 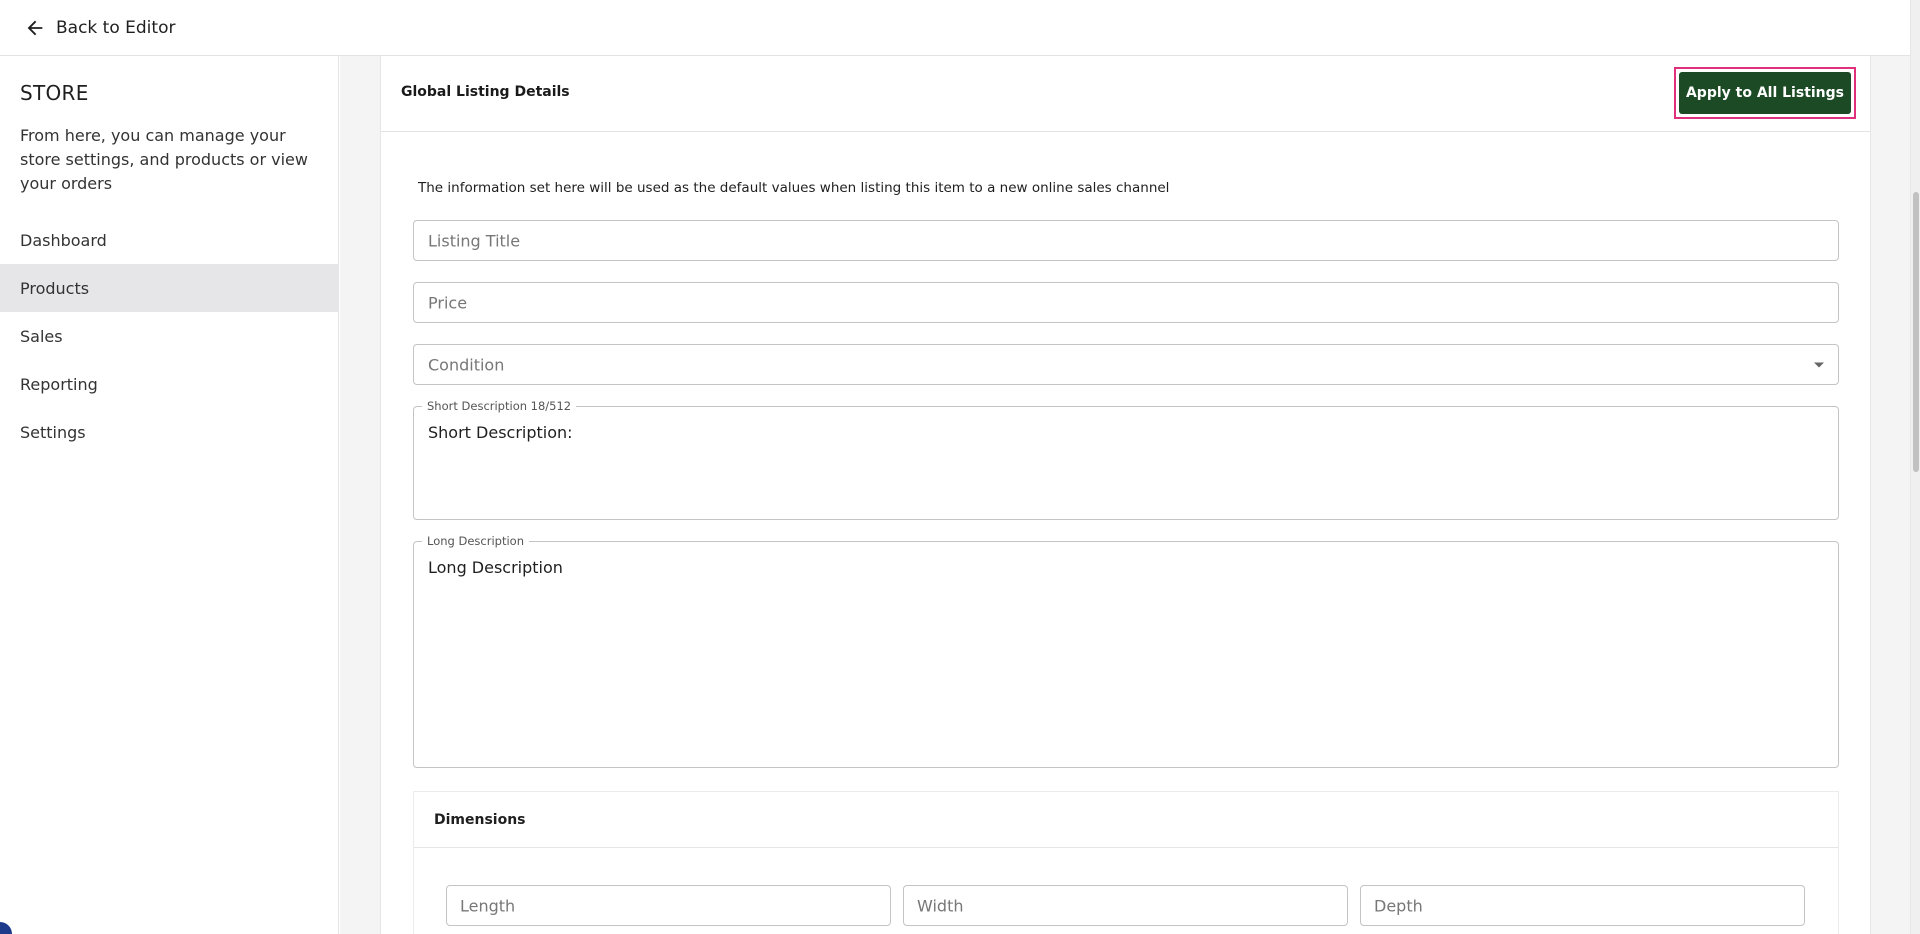 I want to click on long-description-label: Long Description, so click(x=475, y=541).